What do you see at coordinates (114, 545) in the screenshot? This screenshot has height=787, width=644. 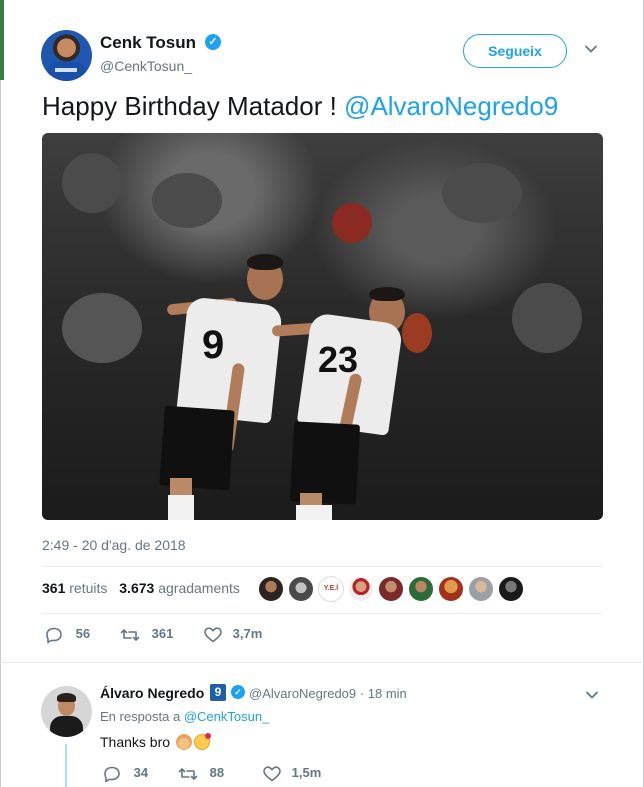 I see `tweet-timestamp: 2:49 - 20 d'ag. de 2018` at bounding box center [114, 545].